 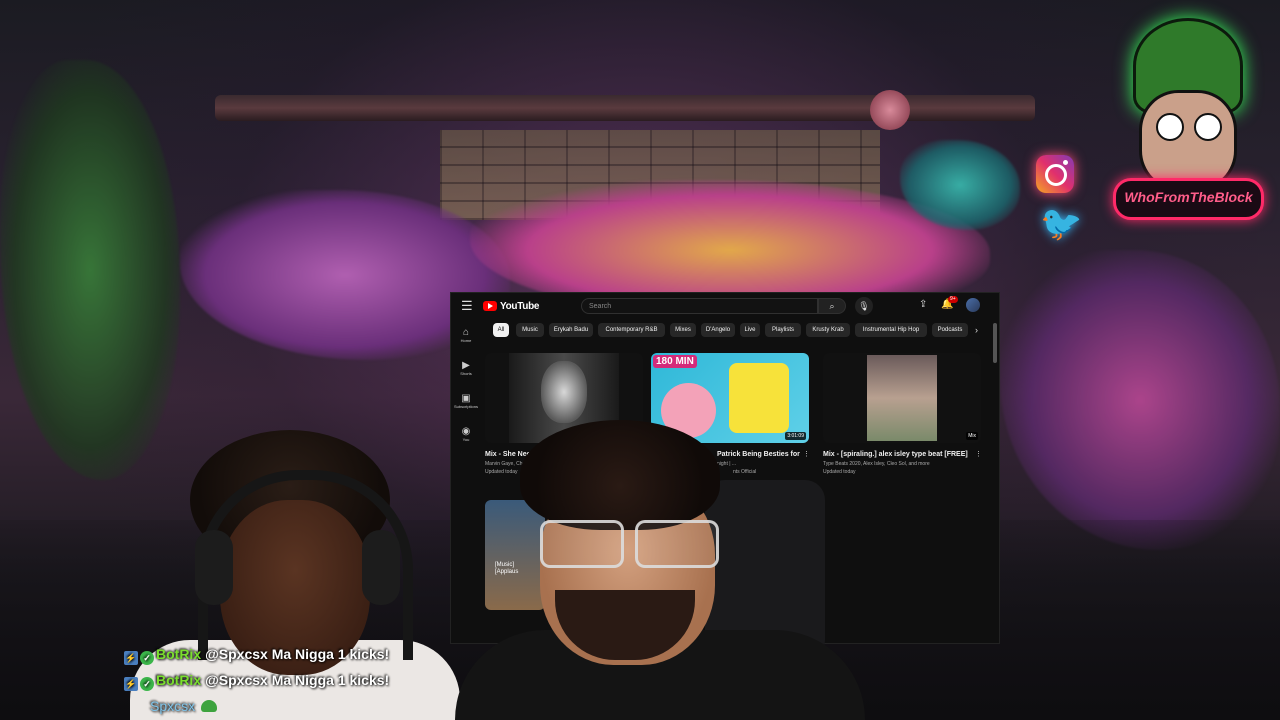 I want to click on search-input: Search, so click(x=699, y=306).